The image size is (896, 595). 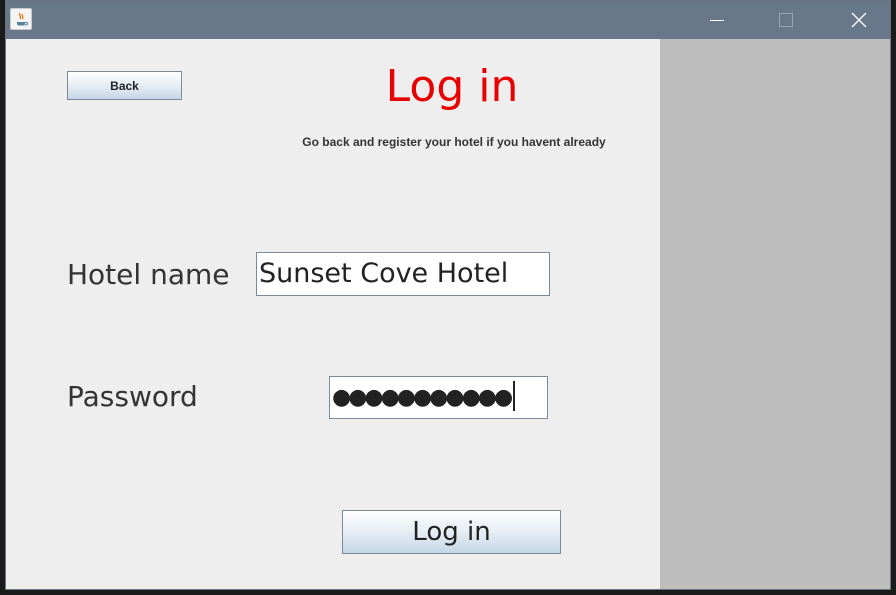 I want to click on minimize-icon, so click(x=717, y=20).